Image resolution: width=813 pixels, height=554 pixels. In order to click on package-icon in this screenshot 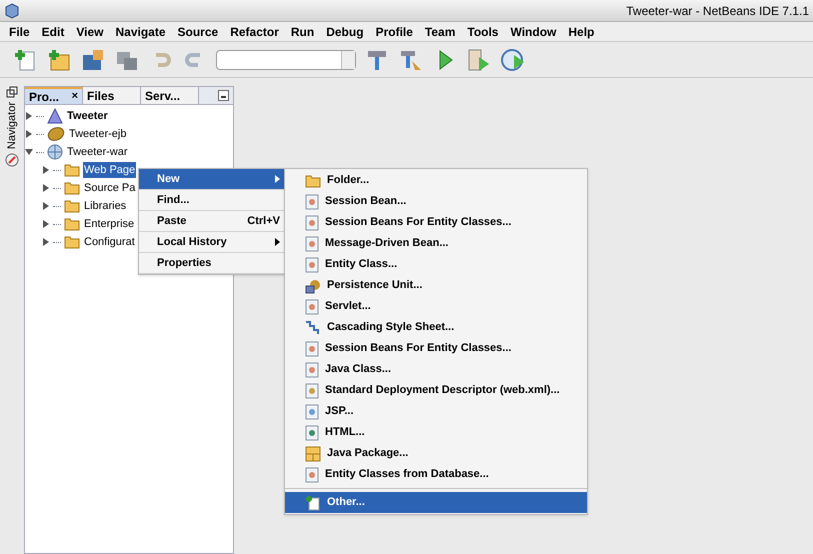, I will do `click(313, 454)`.